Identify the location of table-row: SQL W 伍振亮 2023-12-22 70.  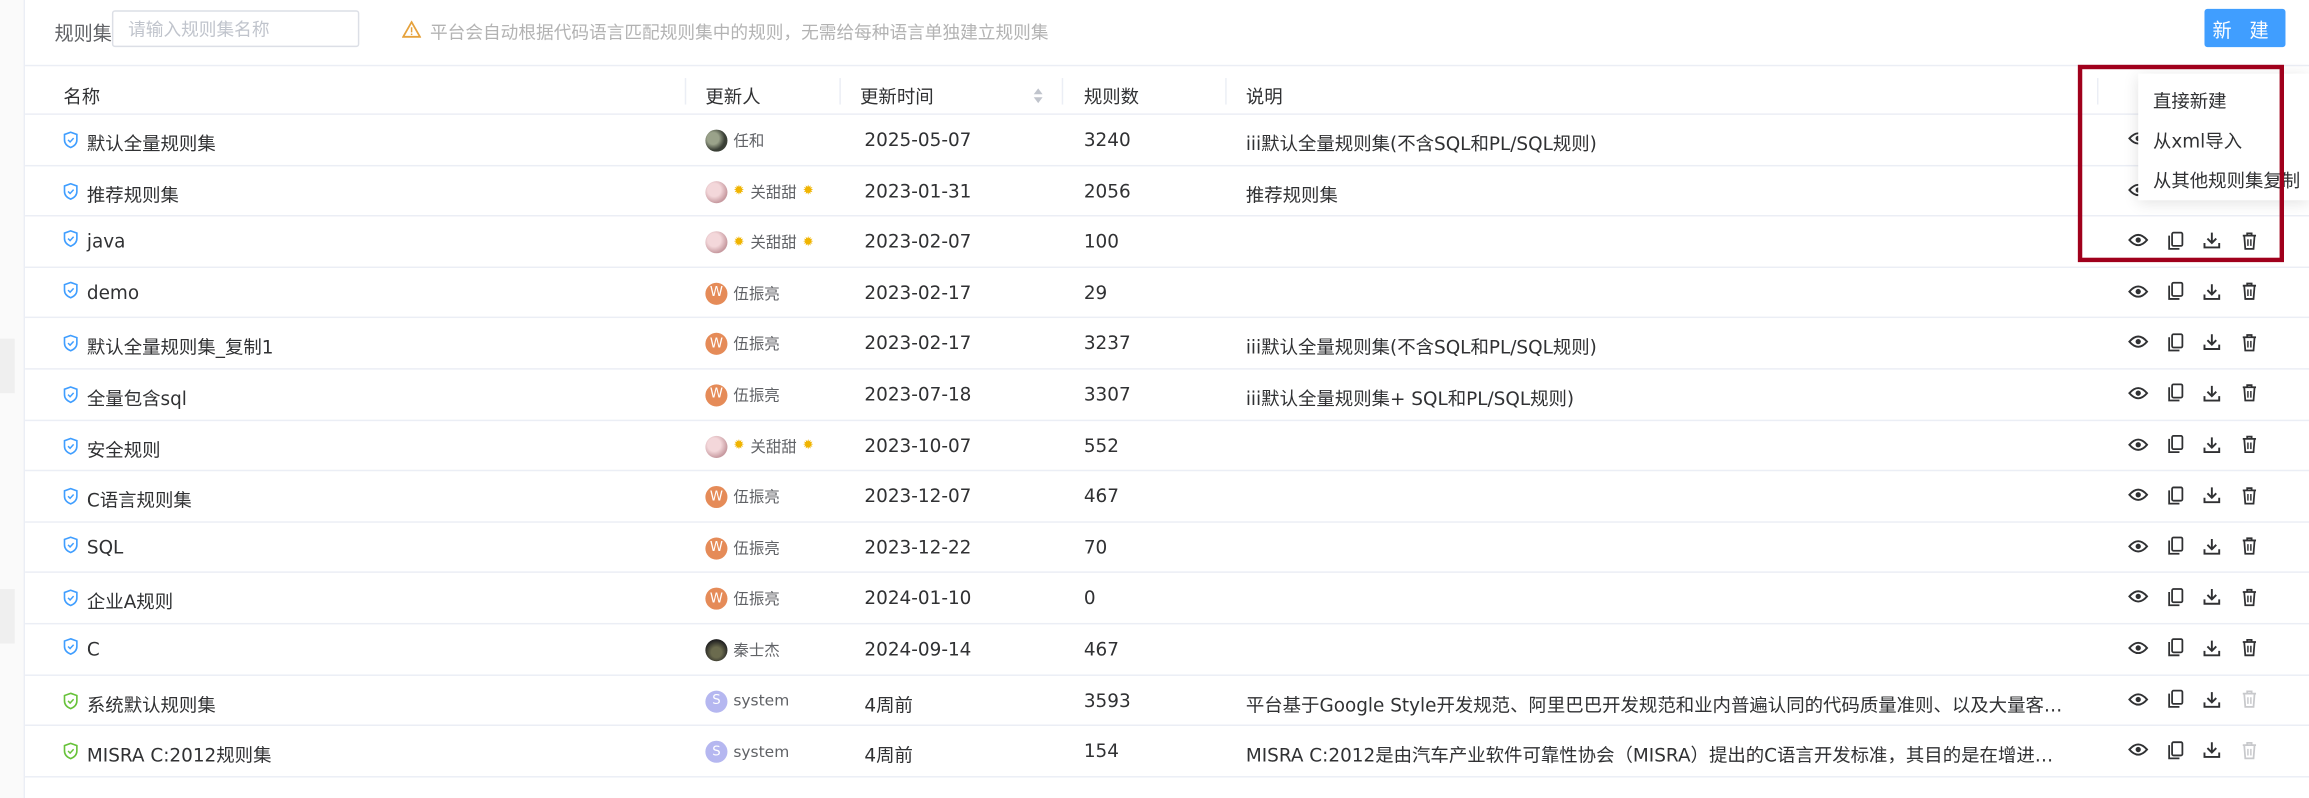
(1167, 548).